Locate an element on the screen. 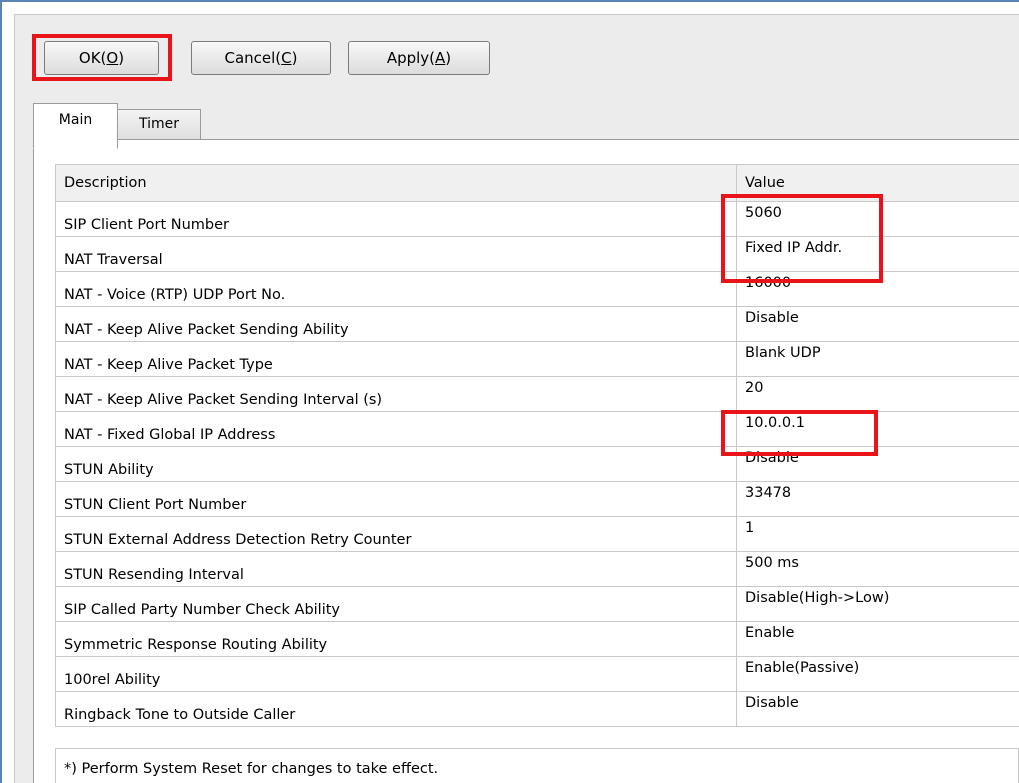 The image size is (1019, 783). row-value: Disable(High->Low) is located at coordinates (877, 604).